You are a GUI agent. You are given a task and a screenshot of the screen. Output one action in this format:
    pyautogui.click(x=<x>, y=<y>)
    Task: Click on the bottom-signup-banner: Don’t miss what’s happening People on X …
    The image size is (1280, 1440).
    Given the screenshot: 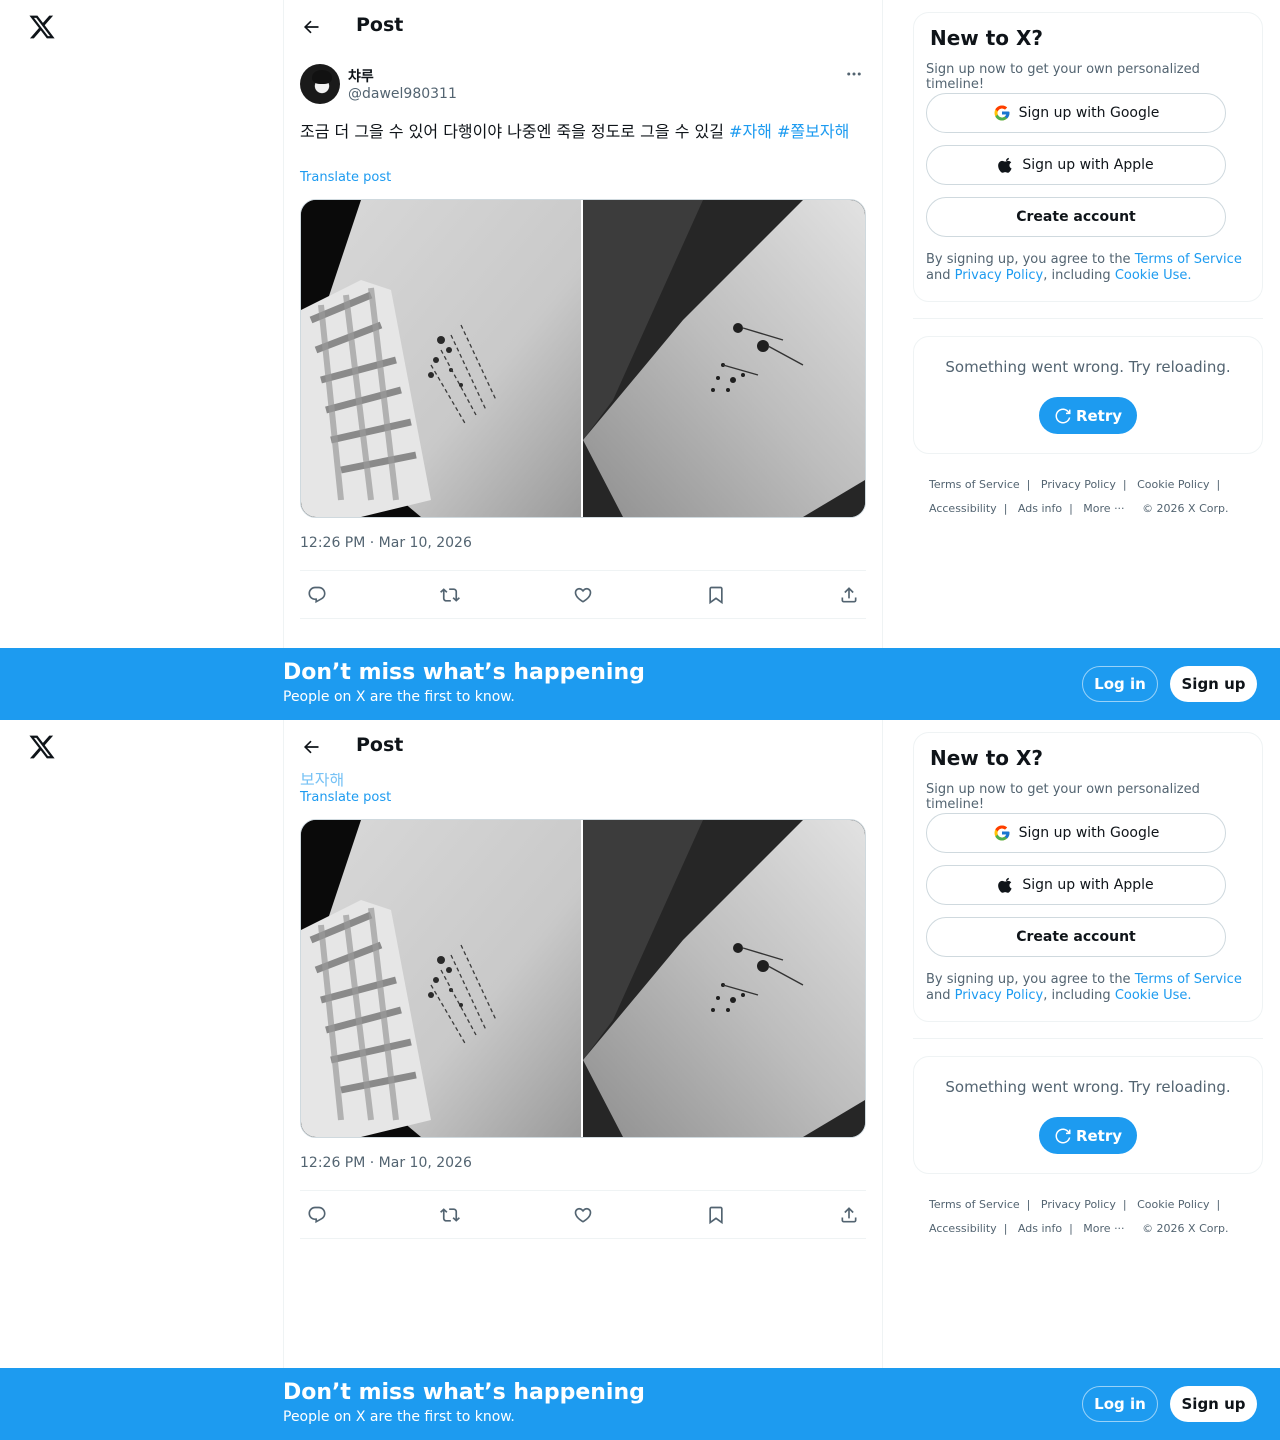 What is the action you would take?
    pyautogui.click(x=640, y=1404)
    